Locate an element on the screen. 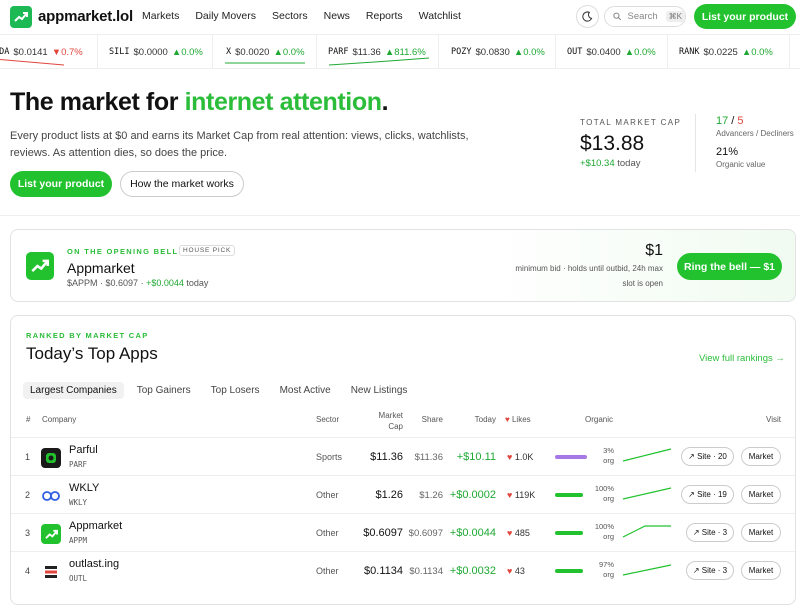 The width and height of the screenshot is (800, 605). company-name: outlast.ing is located at coordinates (94, 564).